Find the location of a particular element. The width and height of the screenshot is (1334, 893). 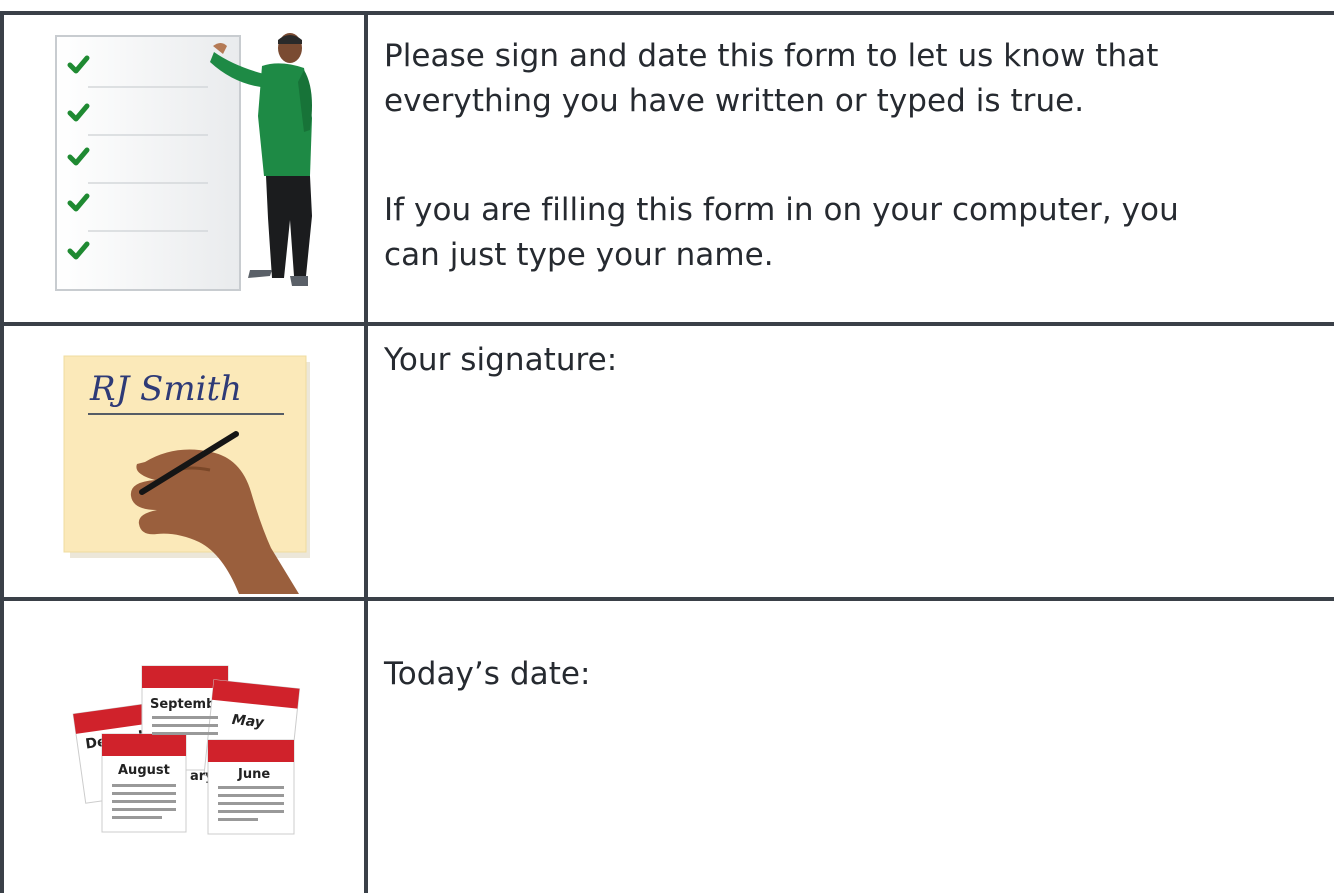

table-border-top is located at coordinates (667, 13).